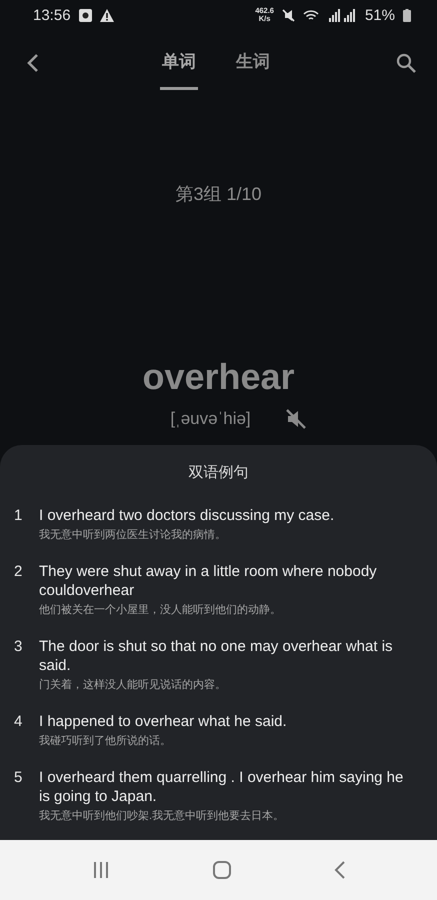 The image size is (437, 900). Describe the element at coordinates (19, 647) in the screenshot. I see `example-number: 3` at that location.